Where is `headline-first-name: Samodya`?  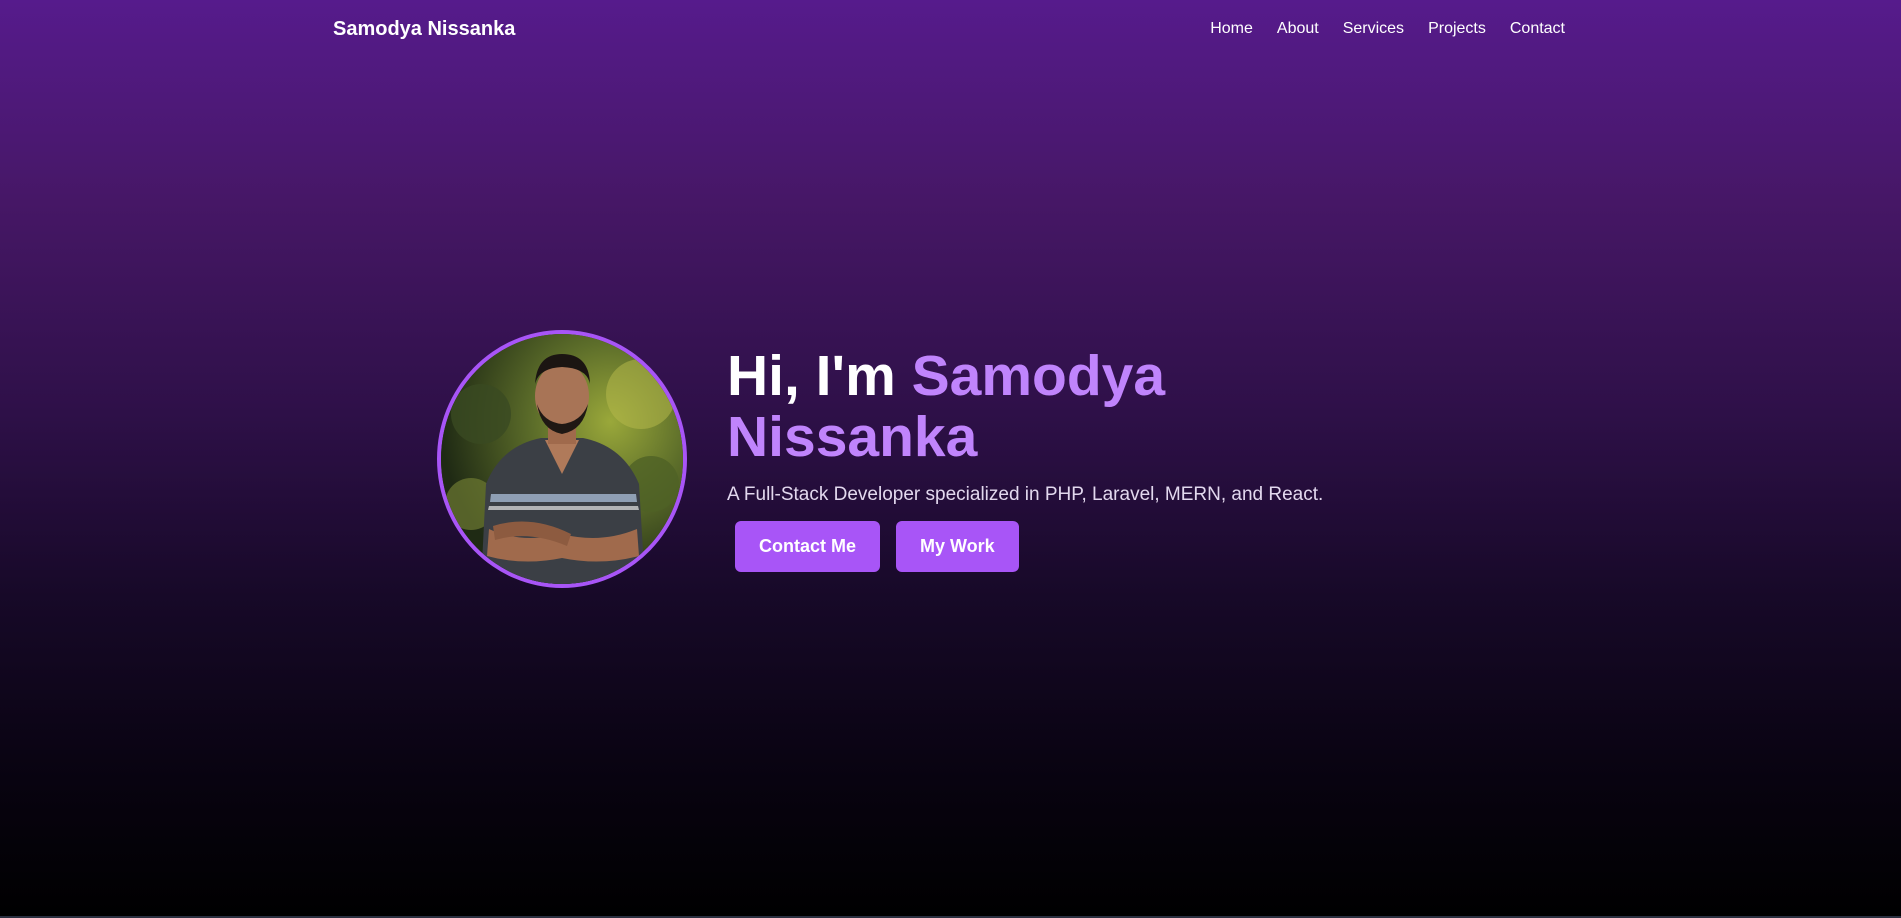
headline-first-name: Samodya is located at coordinates (1038, 376).